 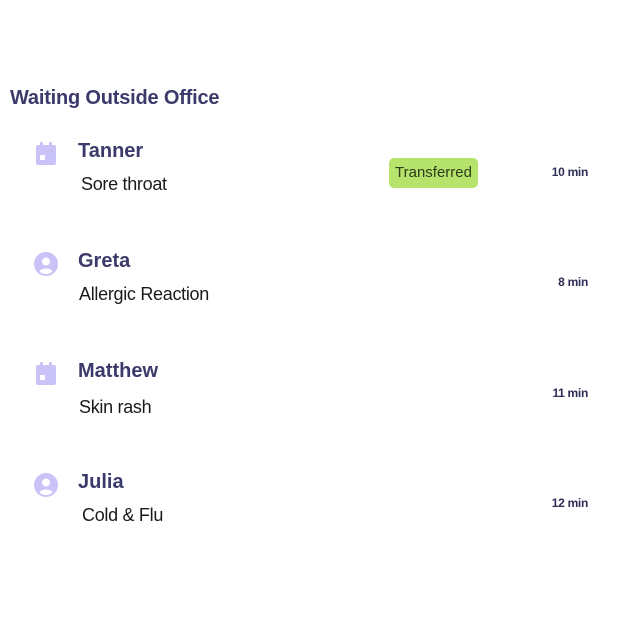 I want to click on wait-time: 10 min, so click(x=570, y=172).